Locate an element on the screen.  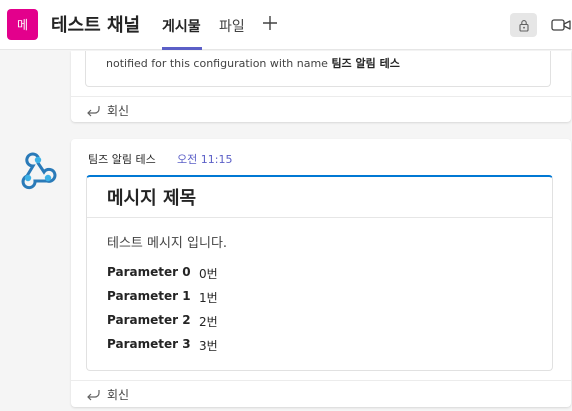
sender-name: 팀즈 알림 테스 is located at coordinates (122, 159).